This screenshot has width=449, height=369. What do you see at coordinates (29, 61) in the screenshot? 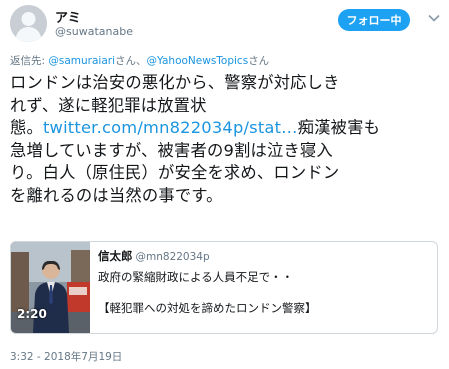
I see `reply-prefix: 返信先:` at bounding box center [29, 61].